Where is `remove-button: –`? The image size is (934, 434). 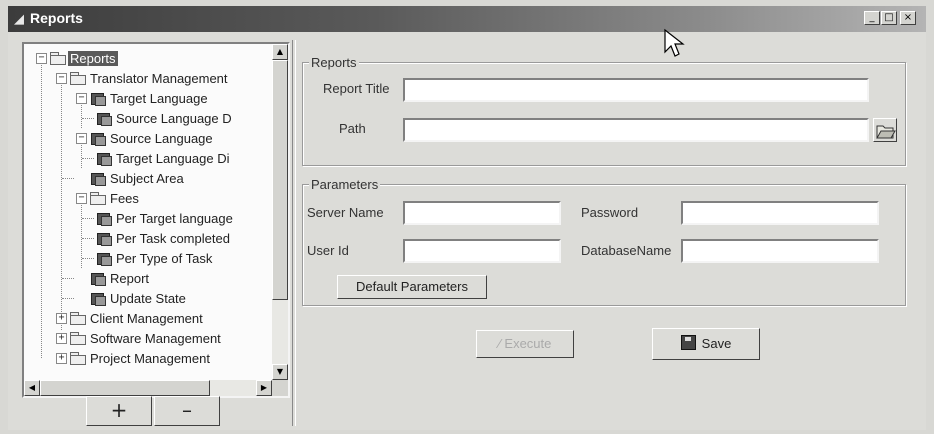
remove-button: – is located at coordinates (187, 411).